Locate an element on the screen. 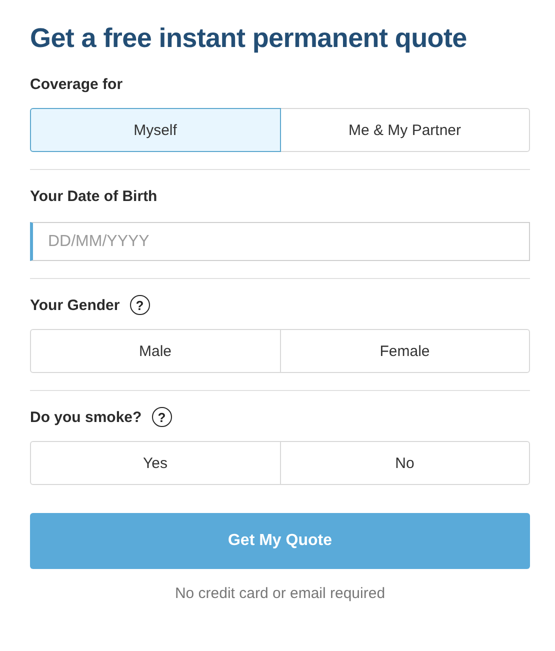  field-label: Coverage for is located at coordinates (76, 84).